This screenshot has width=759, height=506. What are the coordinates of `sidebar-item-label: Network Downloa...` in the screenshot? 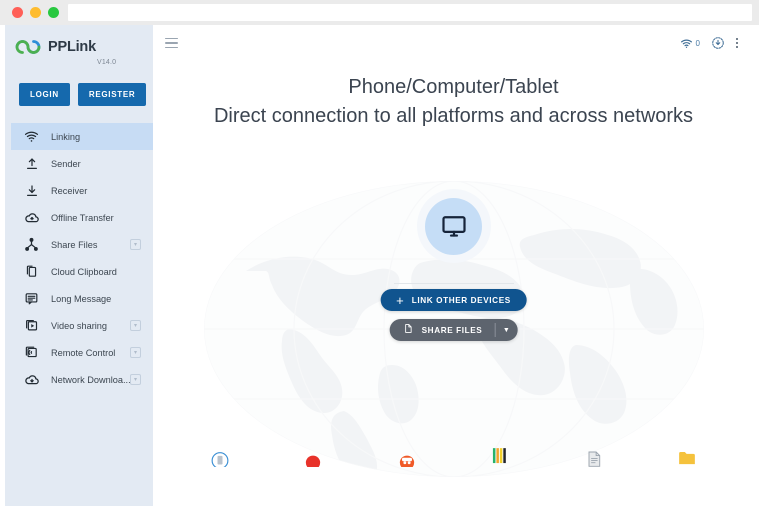 It's located at (91, 379).